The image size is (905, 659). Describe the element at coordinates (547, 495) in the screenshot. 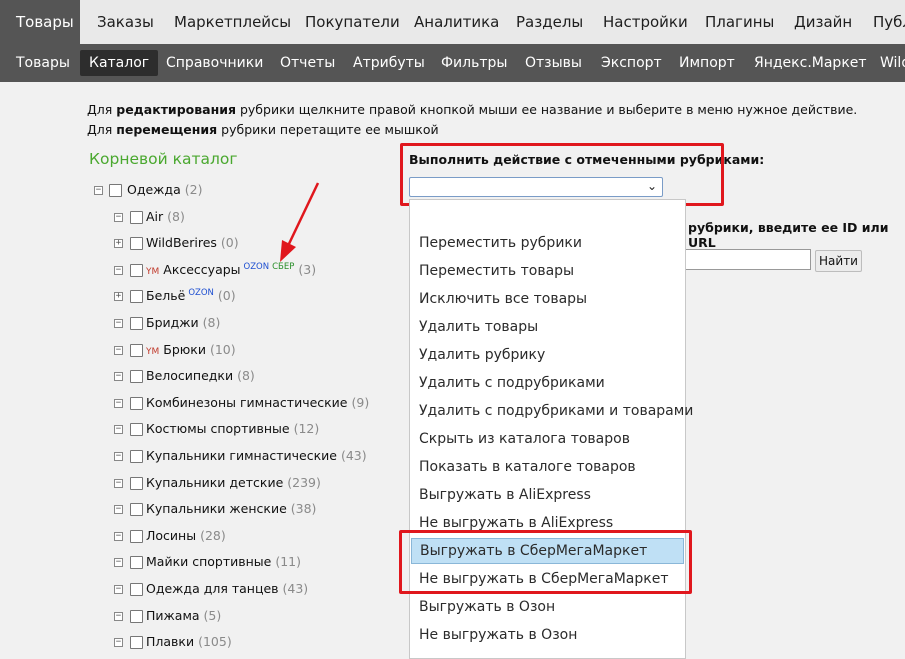

I see `dropdown-option: Выгружать в AliExpress` at that location.